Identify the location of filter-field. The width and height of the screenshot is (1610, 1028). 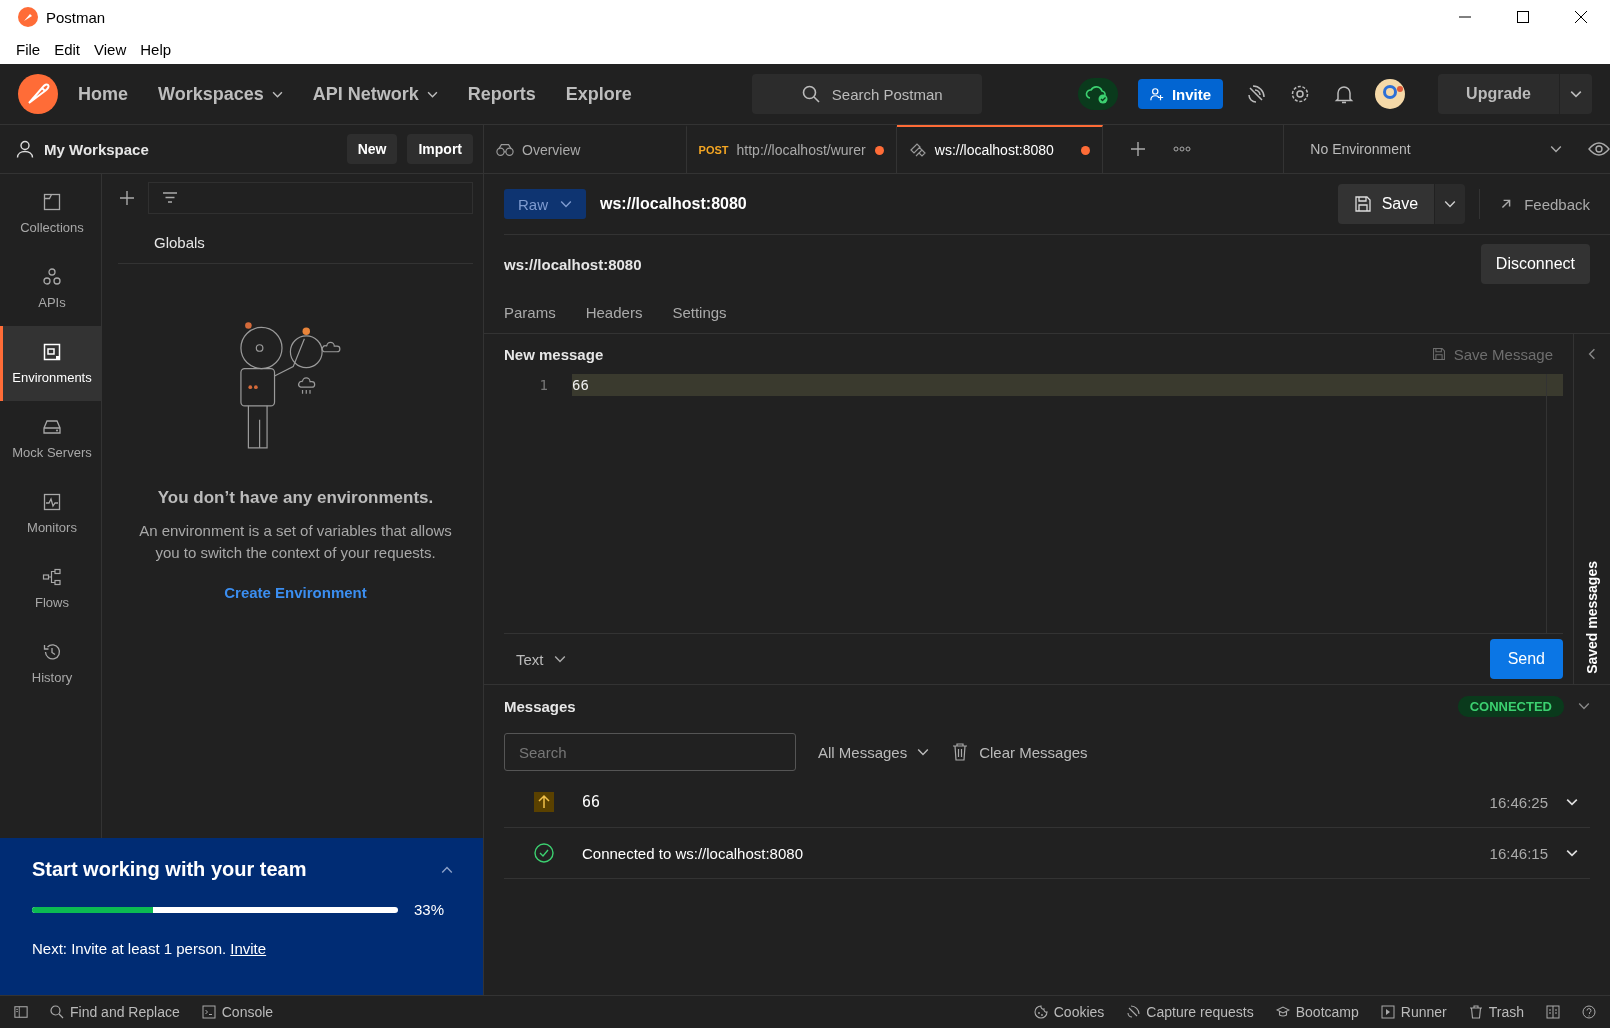
(310, 198).